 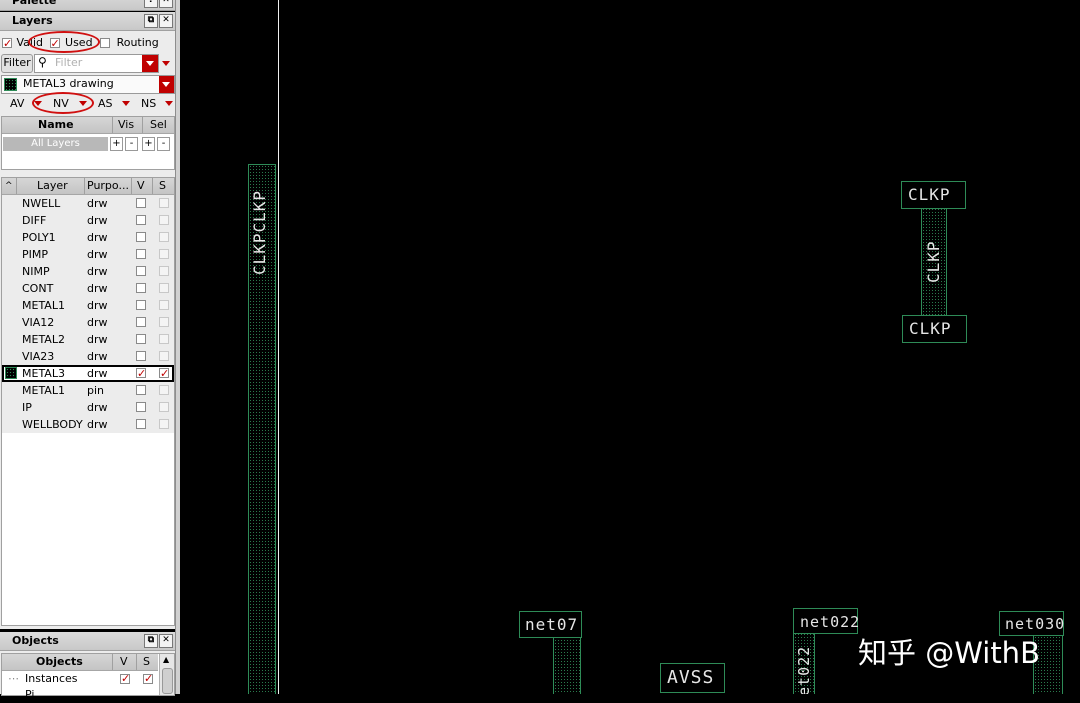 I want to click on layer-name: WELLBODY, so click(x=52, y=424).